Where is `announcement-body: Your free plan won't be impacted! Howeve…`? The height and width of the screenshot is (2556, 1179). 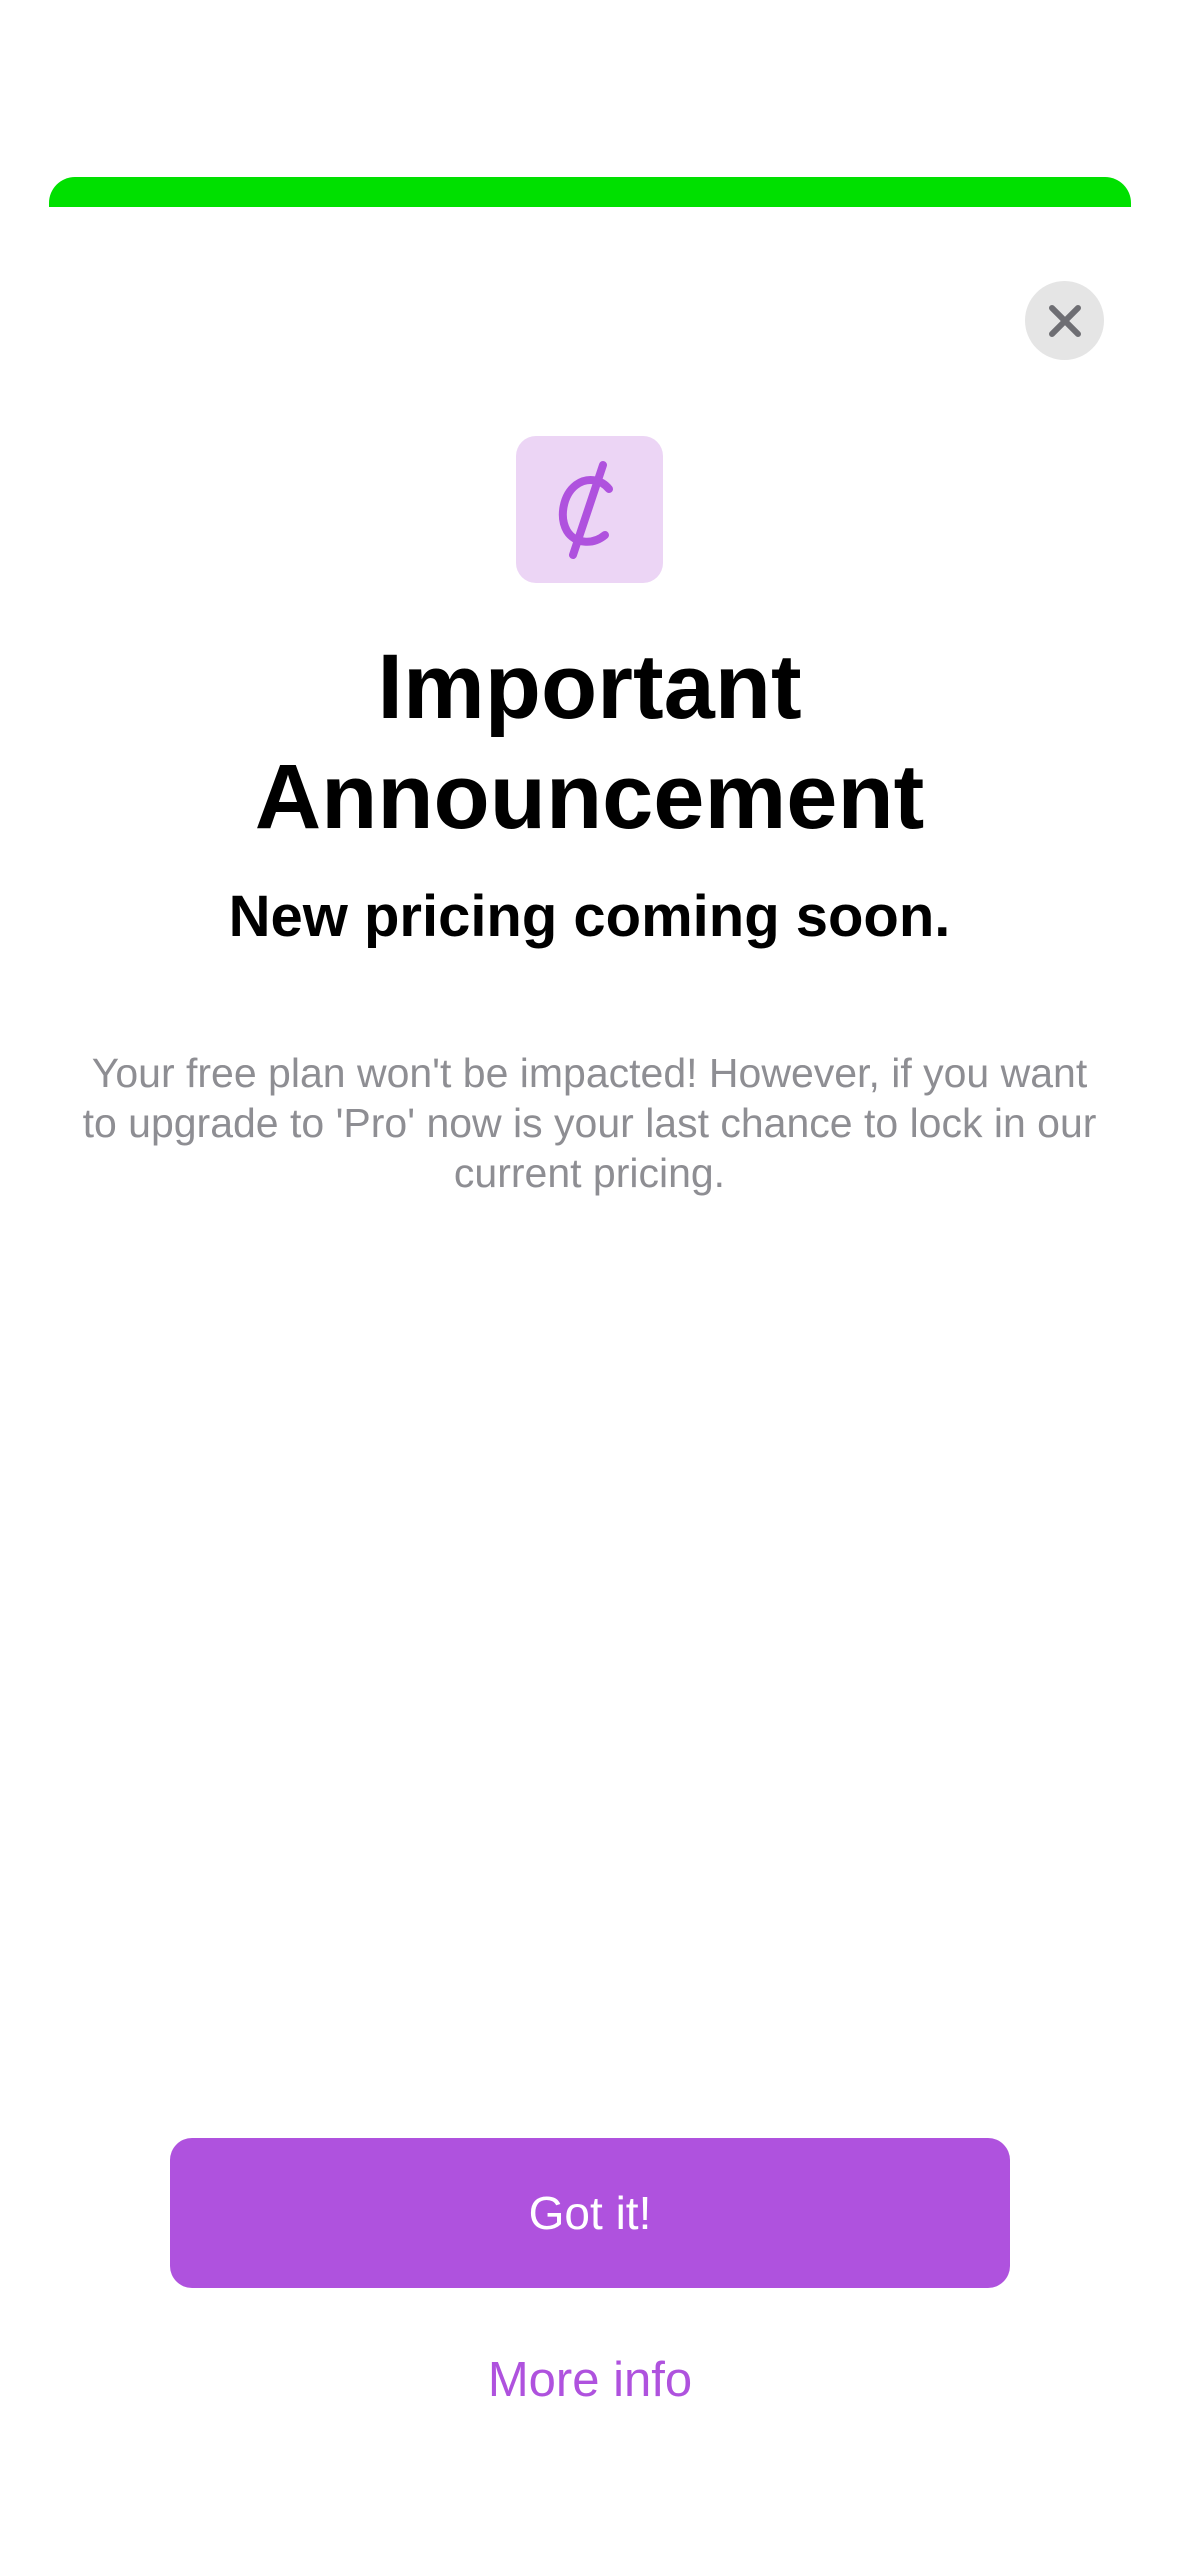
announcement-body: Your free plan won't be impacted! Howeve… is located at coordinates (589, 1123).